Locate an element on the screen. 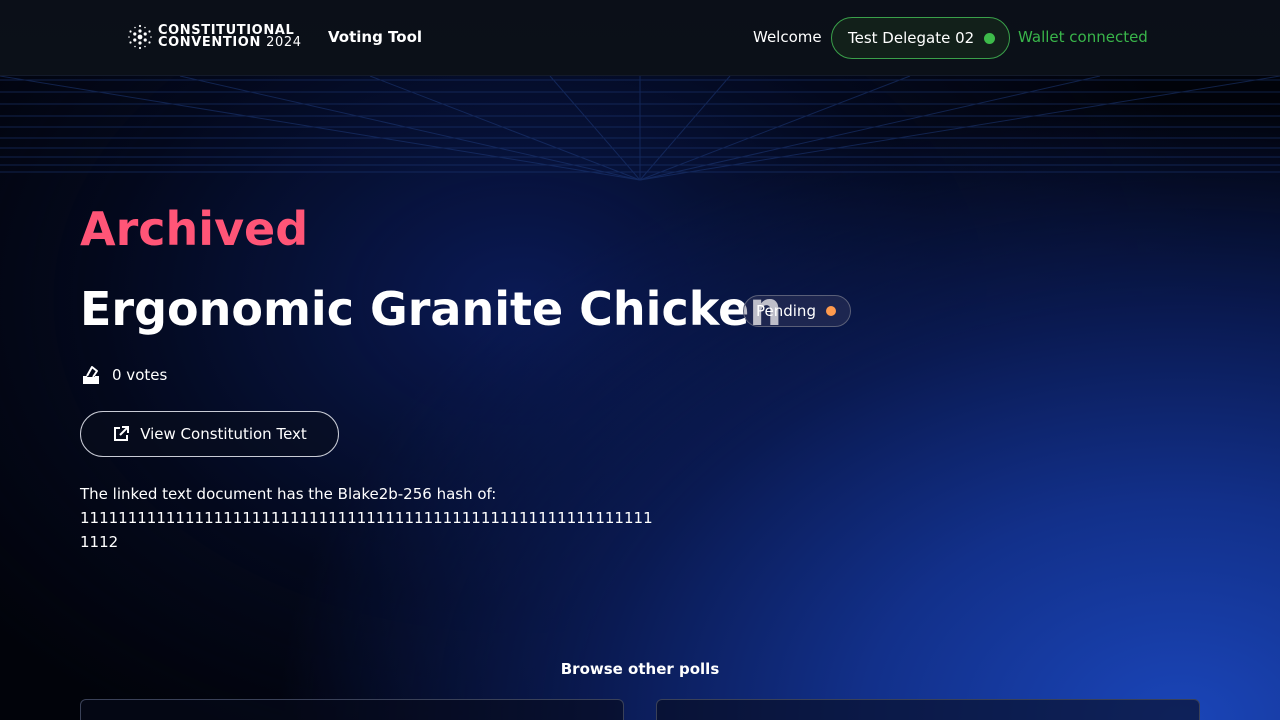 This screenshot has height=720, width=1280. user-account-button: Test Delegate 02 is located at coordinates (920, 38).